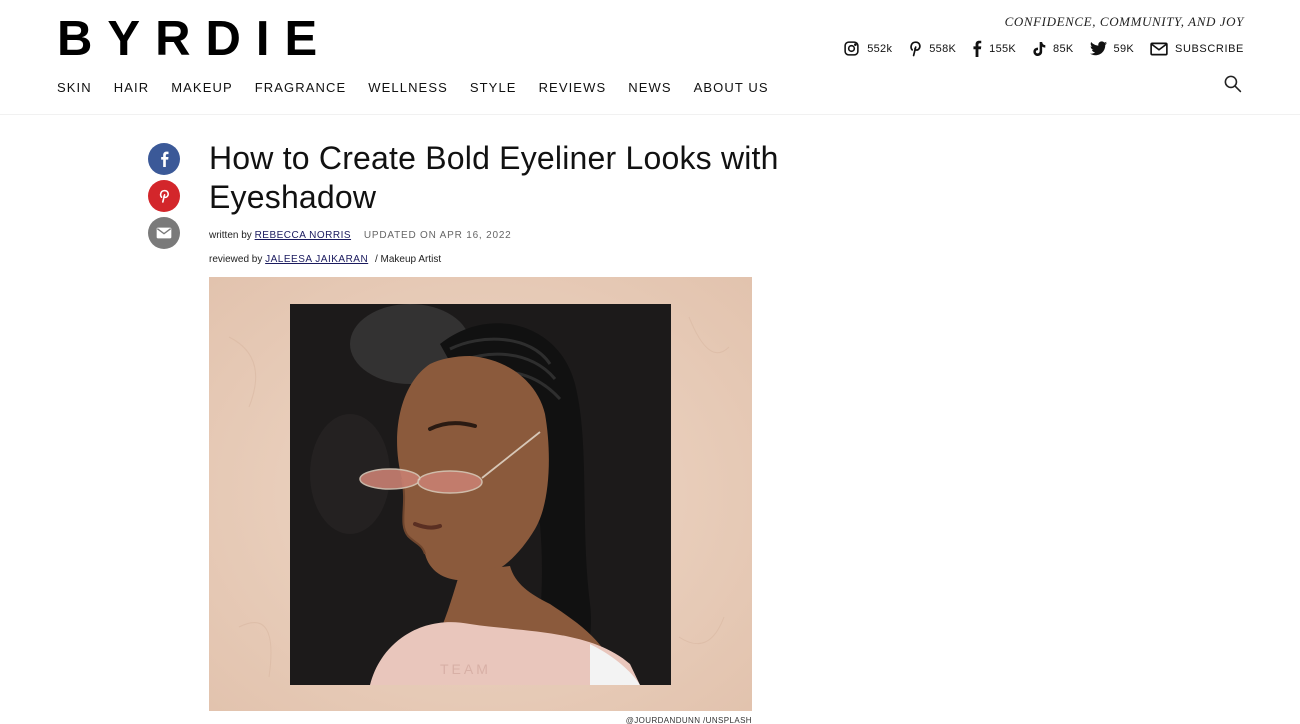 The image size is (1300, 724). I want to click on instagram-icon, so click(851, 48).